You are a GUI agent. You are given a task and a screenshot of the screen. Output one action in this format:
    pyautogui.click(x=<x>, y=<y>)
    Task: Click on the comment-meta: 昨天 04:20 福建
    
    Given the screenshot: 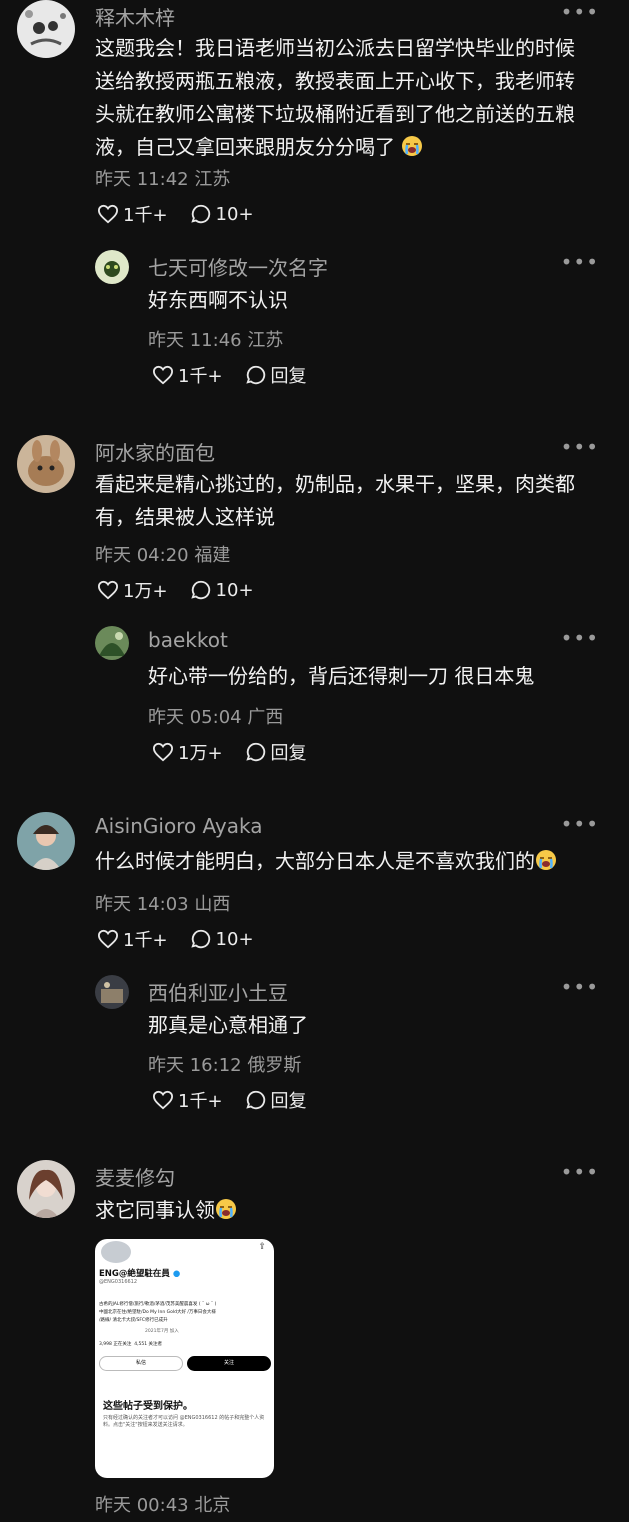 What is the action you would take?
    pyautogui.click(x=162, y=554)
    